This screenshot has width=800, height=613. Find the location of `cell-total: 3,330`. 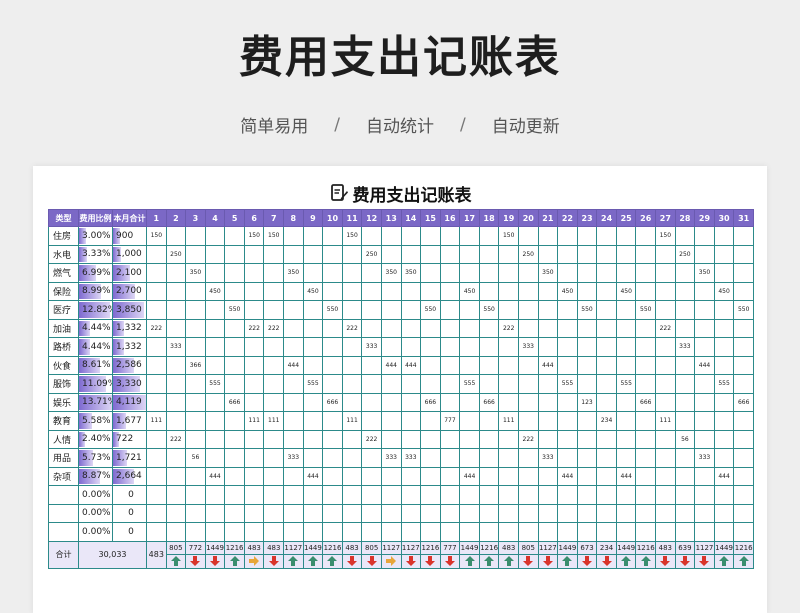

cell-total: 3,330 is located at coordinates (129, 384).